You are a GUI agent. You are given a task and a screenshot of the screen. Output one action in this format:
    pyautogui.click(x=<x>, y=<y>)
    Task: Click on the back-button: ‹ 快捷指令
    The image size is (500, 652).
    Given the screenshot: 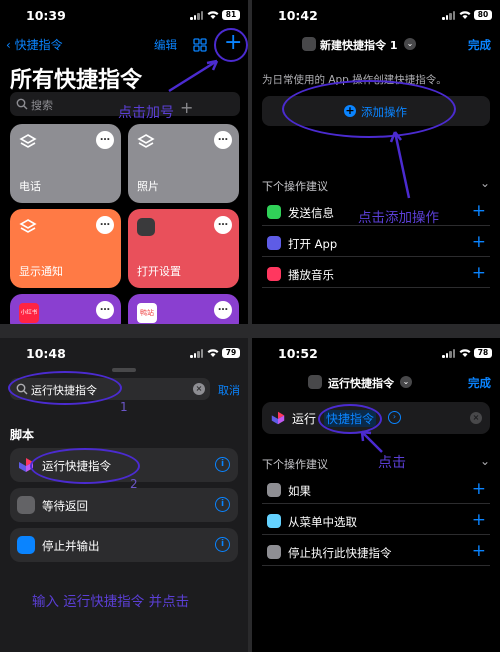 What is the action you would take?
    pyautogui.click(x=34, y=44)
    